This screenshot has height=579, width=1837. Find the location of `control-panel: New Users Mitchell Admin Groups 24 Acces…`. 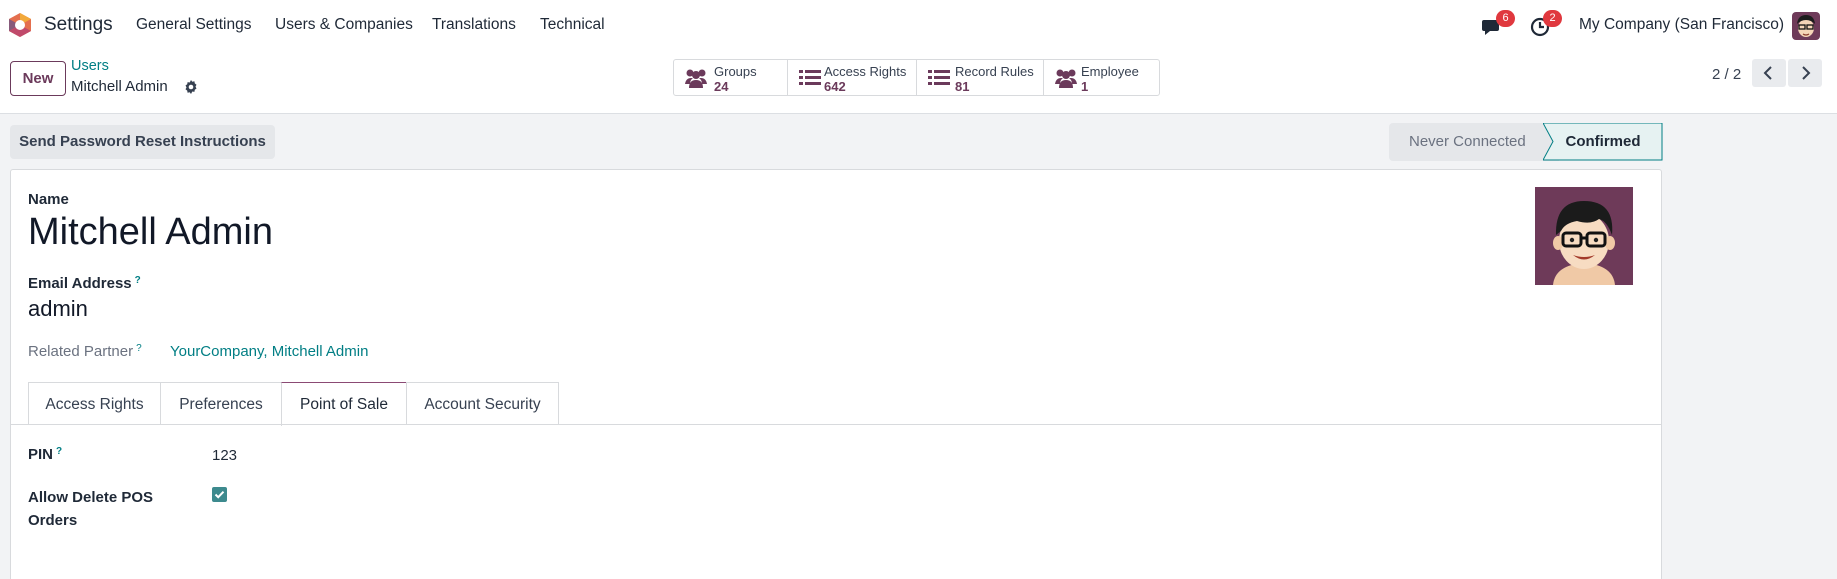

control-panel: New Users Mitchell Admin Groups 24 Acces… is located at coordinates (918, 82).